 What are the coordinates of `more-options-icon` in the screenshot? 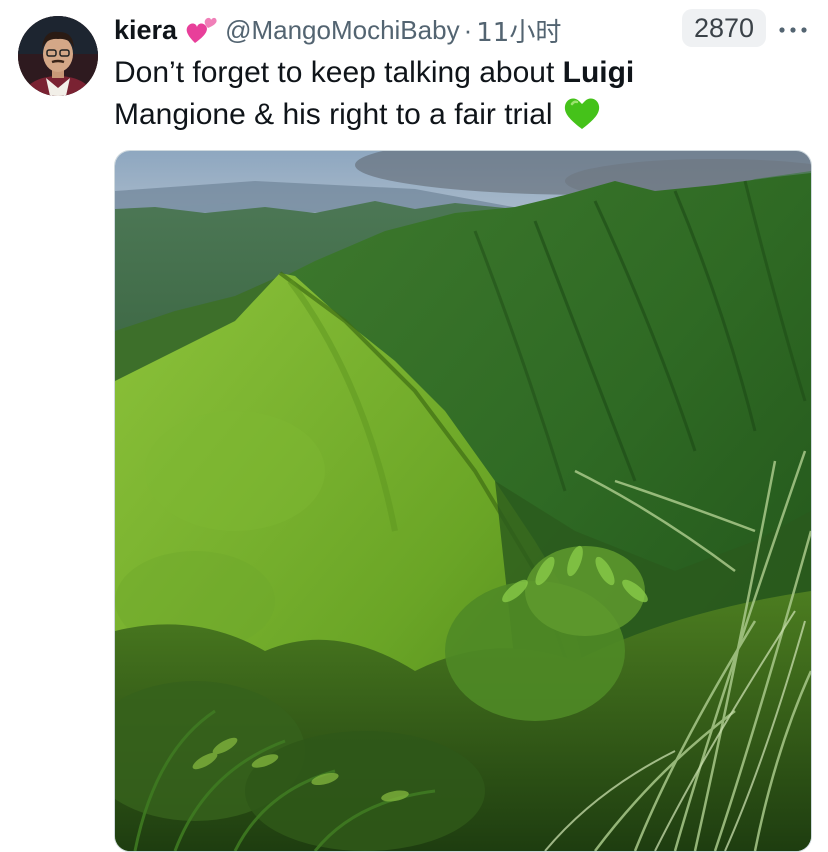 It's located at (793, 30).